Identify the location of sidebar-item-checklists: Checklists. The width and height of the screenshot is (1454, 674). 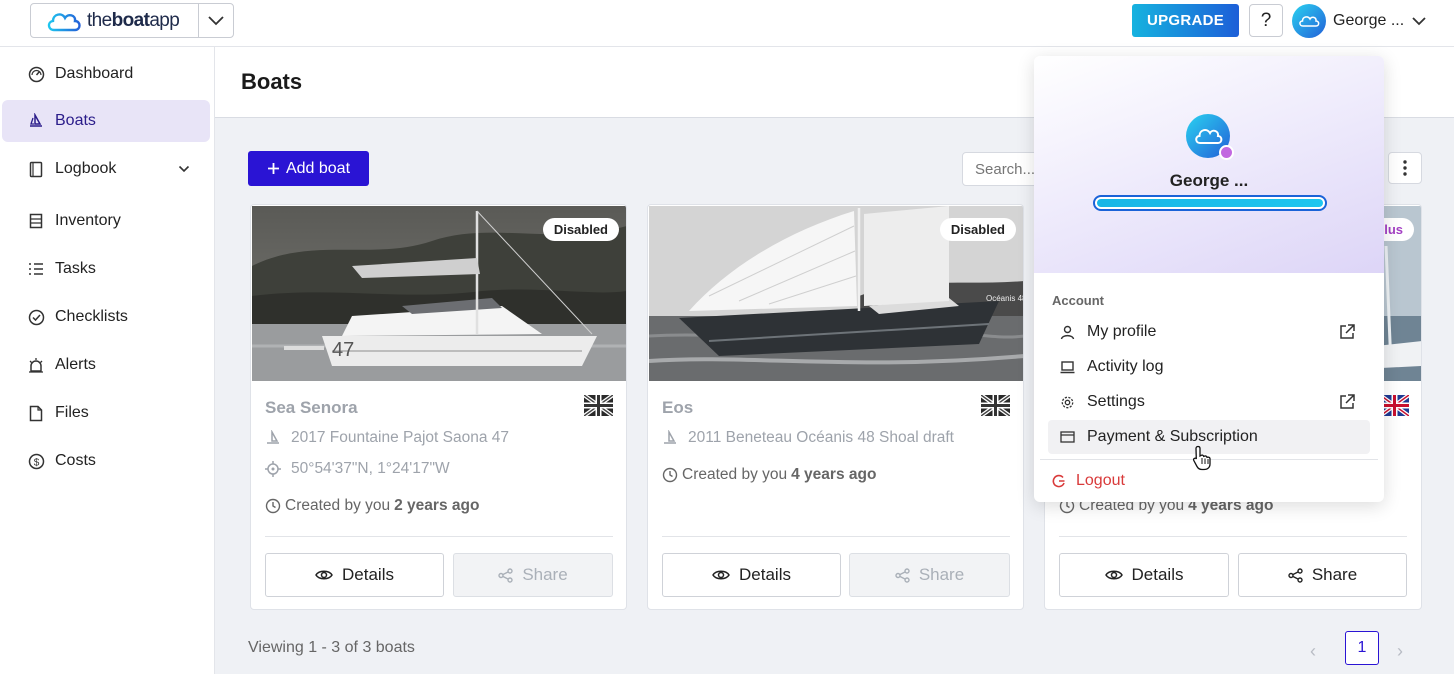
(106, 317).